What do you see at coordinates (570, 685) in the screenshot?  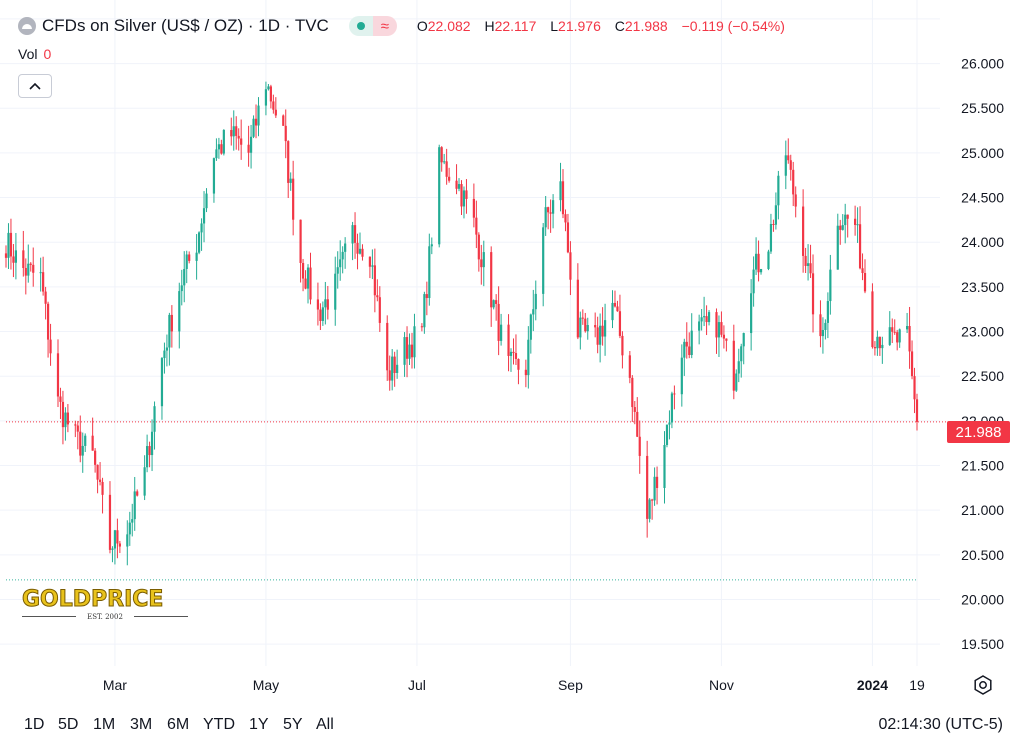 I see `time-tick-label: Sep` at bounding box center [570, 685].